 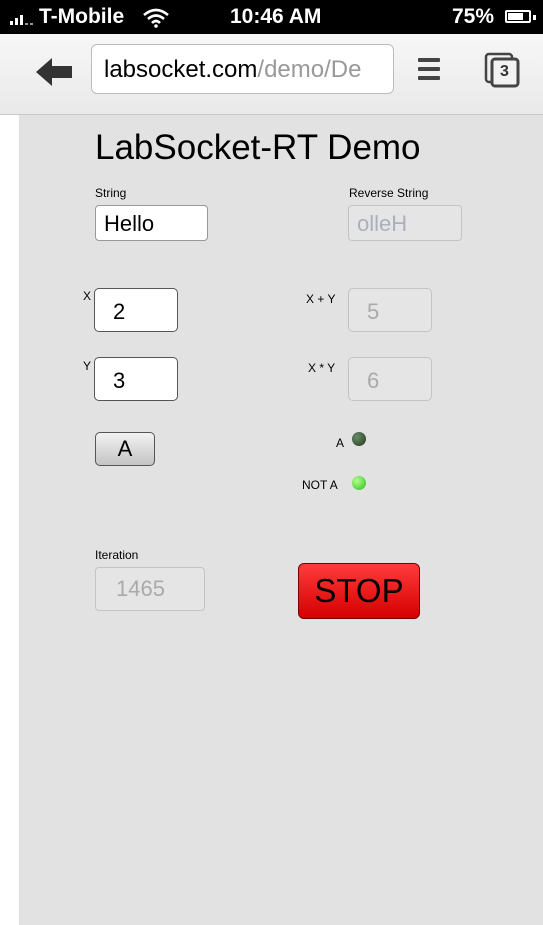 What do you see at coordinates (136, 379) in the screenshot?
I see `y-input: 3` at bounding box center [136, 379].